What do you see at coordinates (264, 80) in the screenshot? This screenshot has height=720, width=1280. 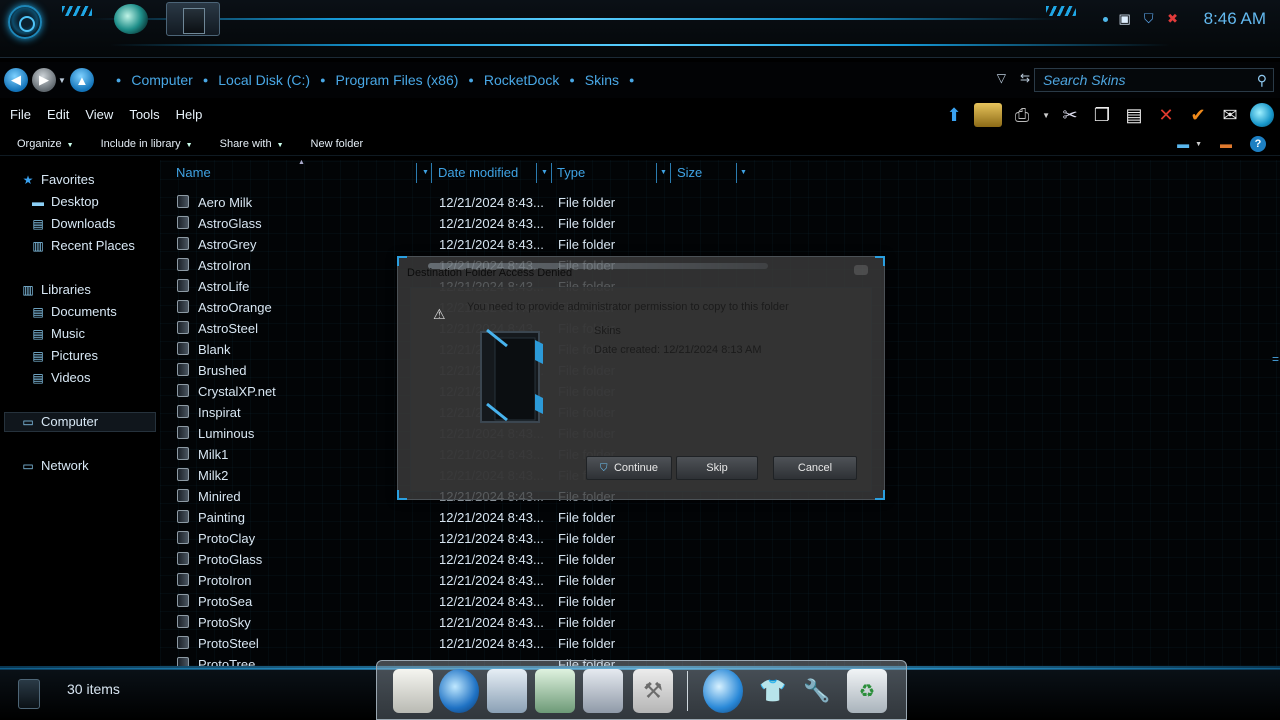 I see `breadcrumb-local-disk: Local Disk (C:)` at bounding box center [264, 80].